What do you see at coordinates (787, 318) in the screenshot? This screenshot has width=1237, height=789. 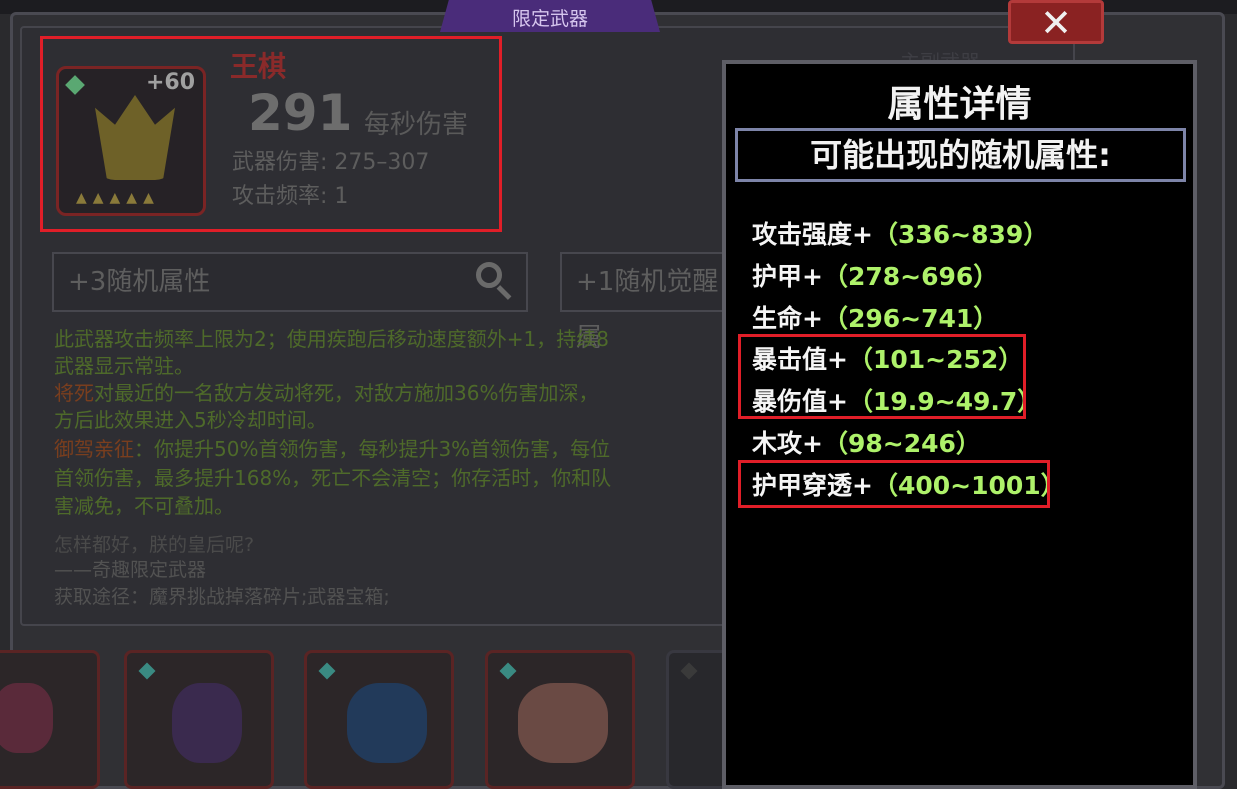 I see `stat-name: 生命+` at bounding box center [787, 318].